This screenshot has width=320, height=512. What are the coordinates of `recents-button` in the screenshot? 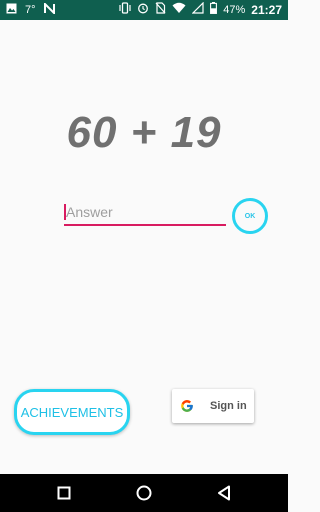 It's located at (64, 493).